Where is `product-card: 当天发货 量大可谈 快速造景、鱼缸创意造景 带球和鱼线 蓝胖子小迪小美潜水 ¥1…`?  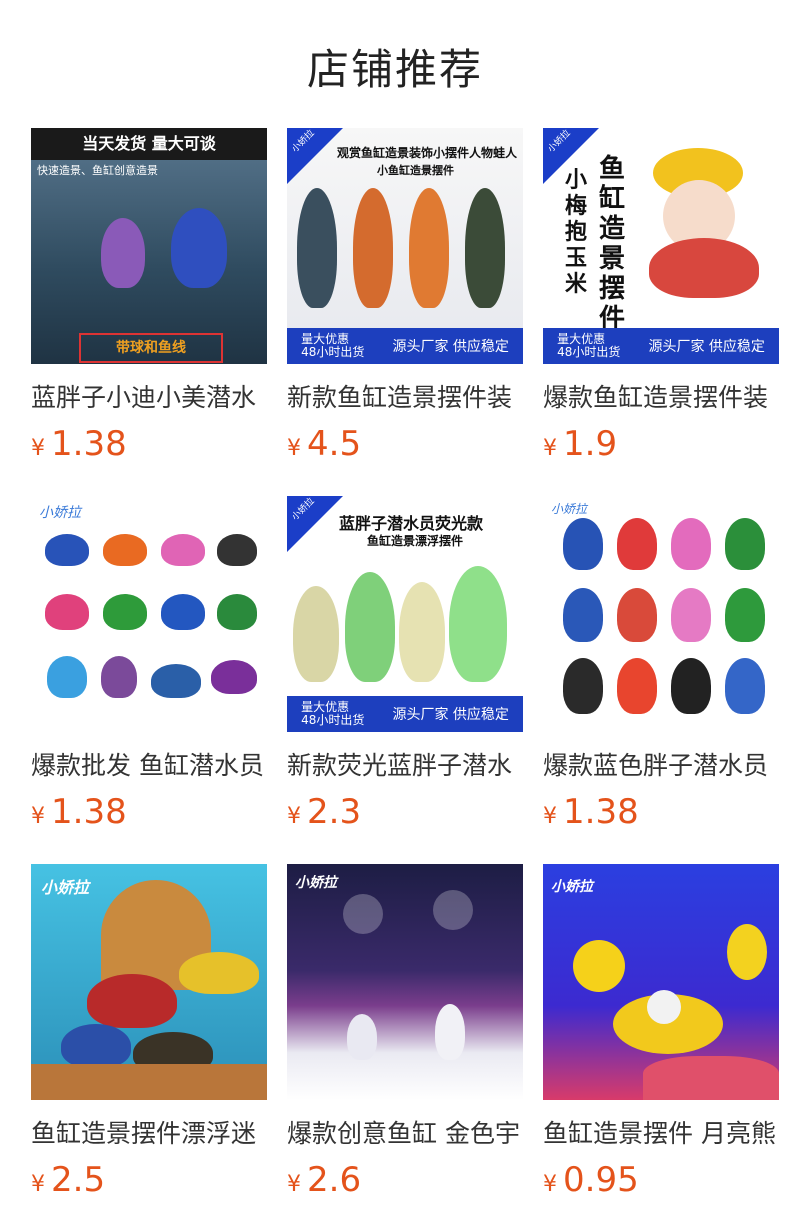 product-card: 当天发货 量大可谈 快速造景、鱼缸创意造景 带球和鱼线 蓝胖子小迪小美潜水 ¥1… is located at coordinates (149, 296).